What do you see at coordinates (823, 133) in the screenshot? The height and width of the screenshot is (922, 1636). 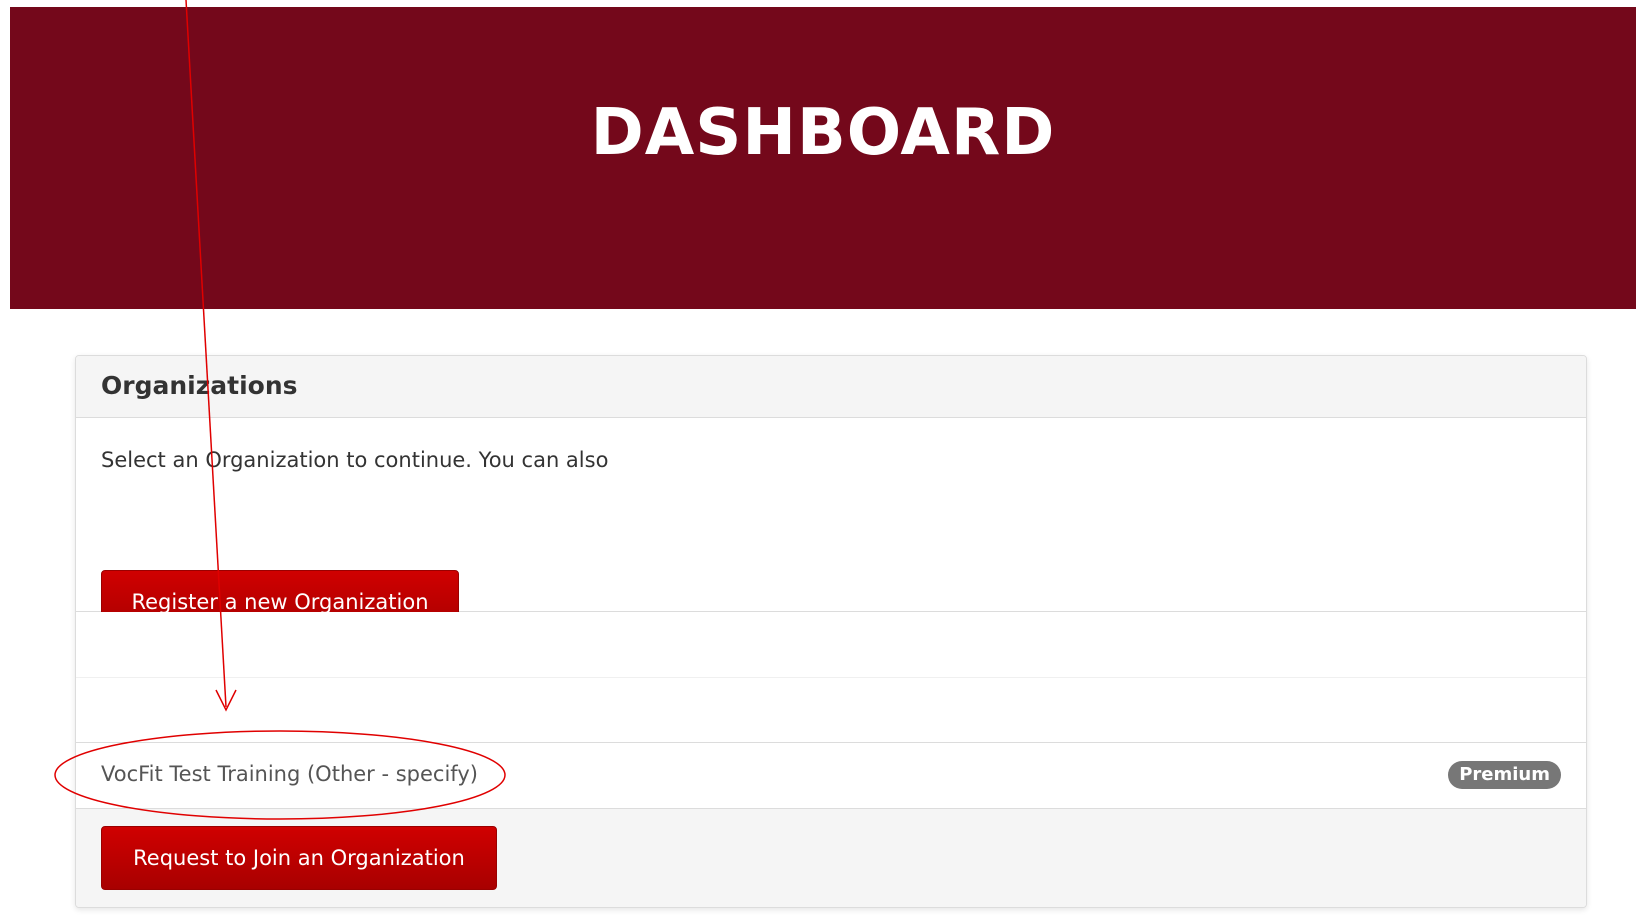 I see `page-title: DASHBOARD` at bounding box center [823, 133].